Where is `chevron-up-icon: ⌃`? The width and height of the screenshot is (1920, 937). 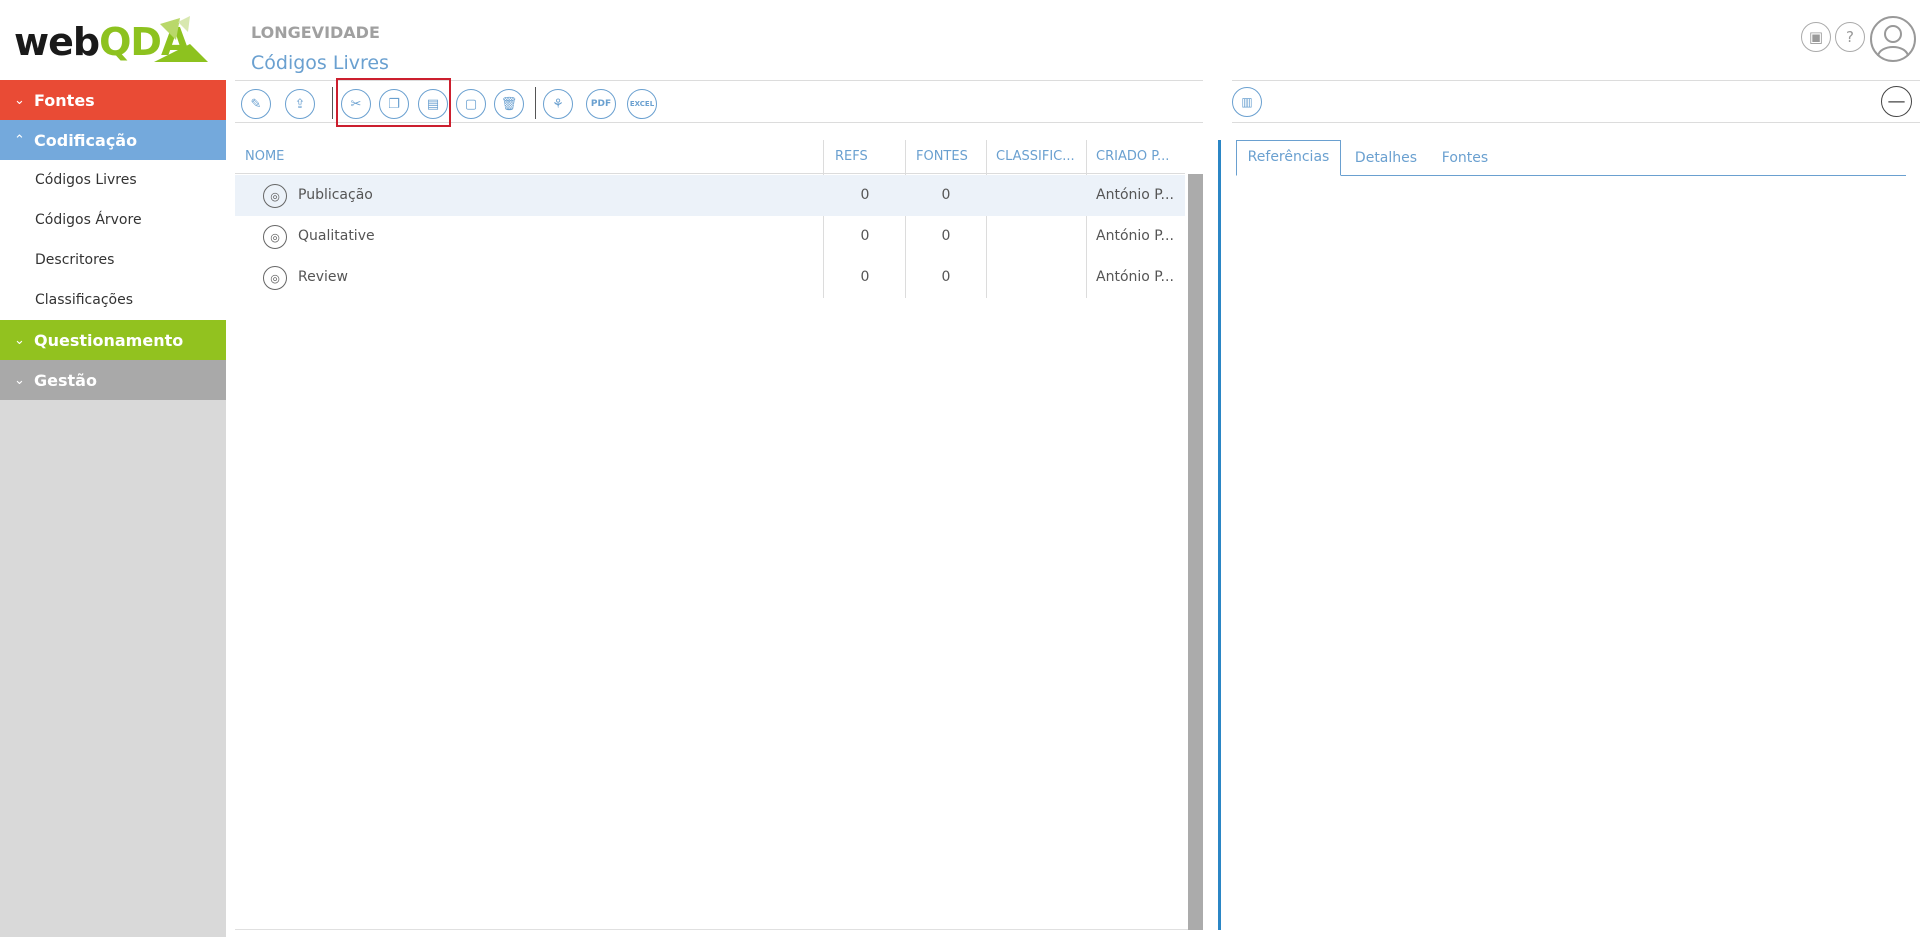 chevron-up-icon: ⌃ is located at coordinates (19, 140).